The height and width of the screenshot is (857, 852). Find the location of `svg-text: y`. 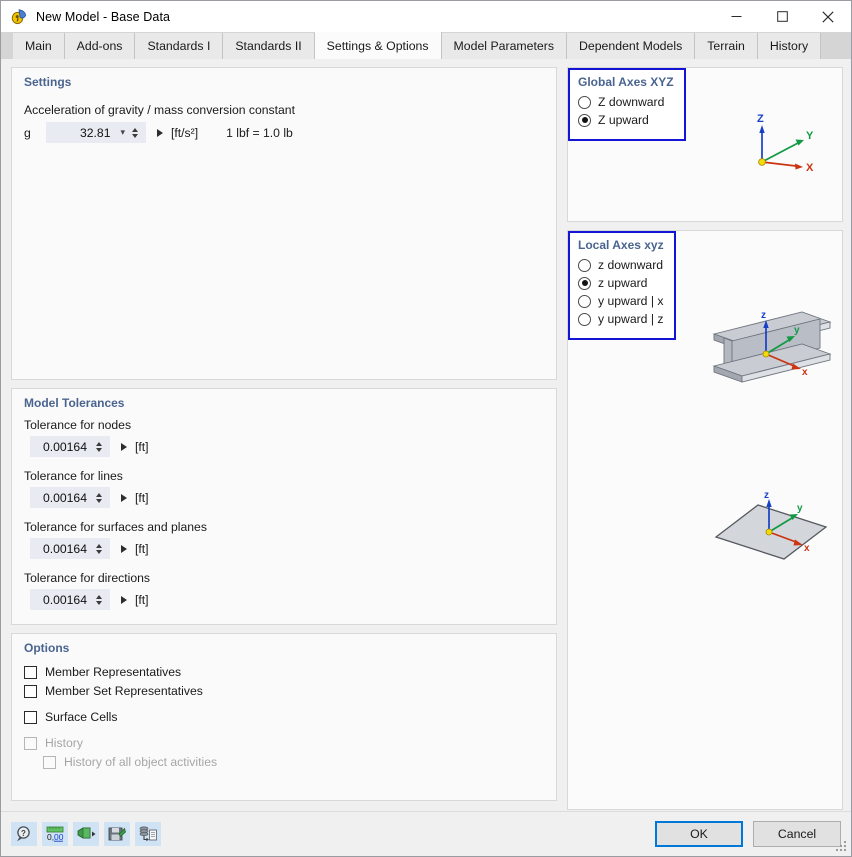

svg-text: y is located at coordinates (797, 330).